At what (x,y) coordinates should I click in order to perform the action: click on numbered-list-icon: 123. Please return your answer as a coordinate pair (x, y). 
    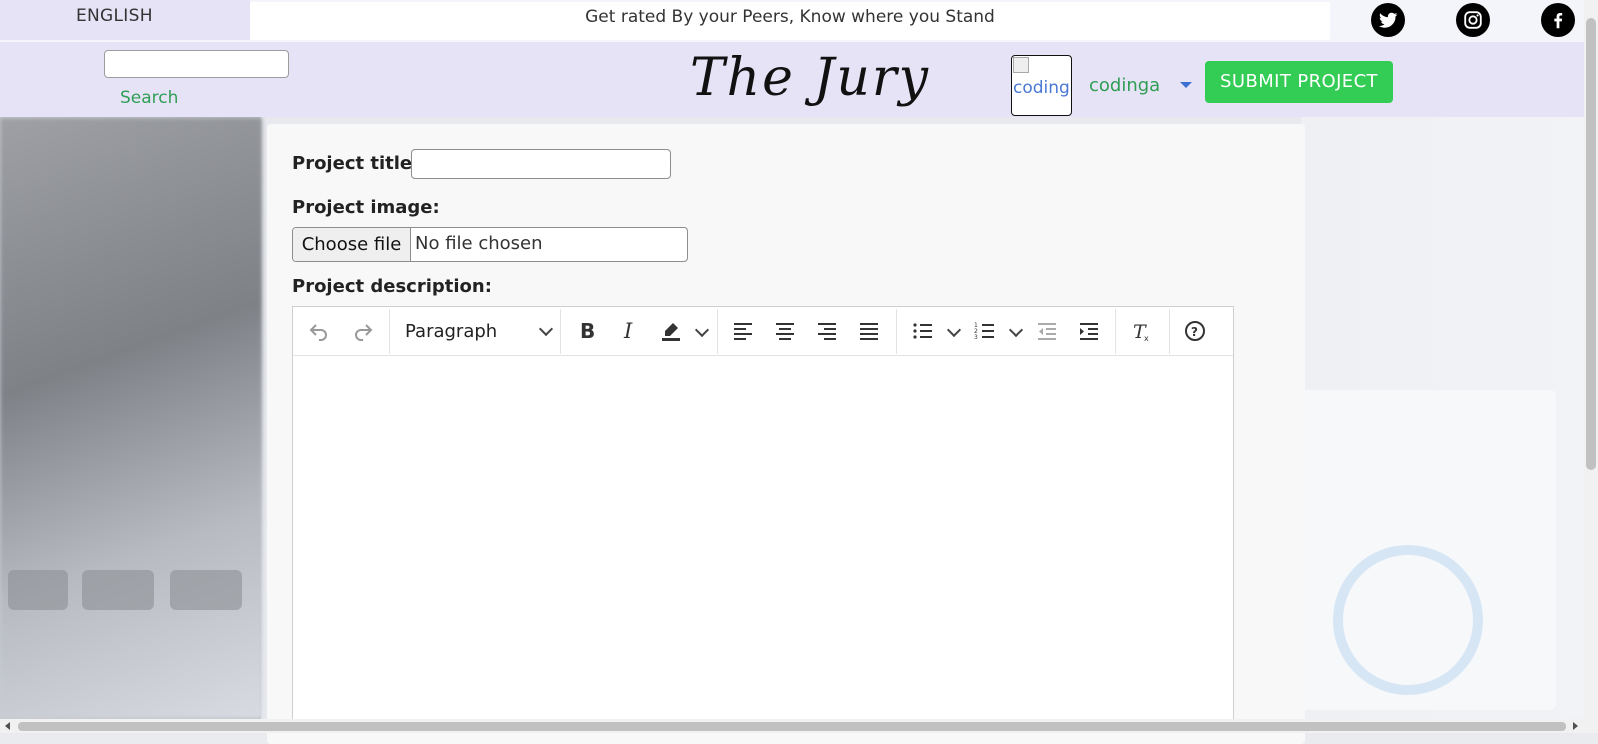
    Looking at the image, I should click on (985, 331).